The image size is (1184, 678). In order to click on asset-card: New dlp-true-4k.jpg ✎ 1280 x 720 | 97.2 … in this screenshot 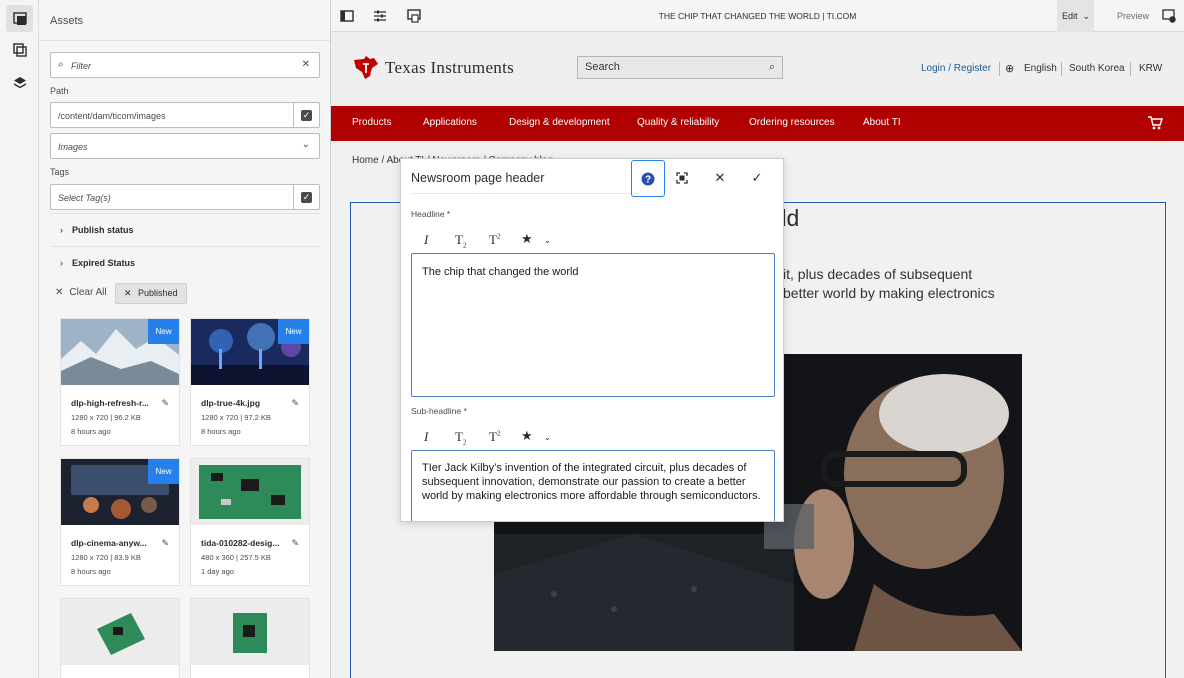, I will do `click(250, 382)`.